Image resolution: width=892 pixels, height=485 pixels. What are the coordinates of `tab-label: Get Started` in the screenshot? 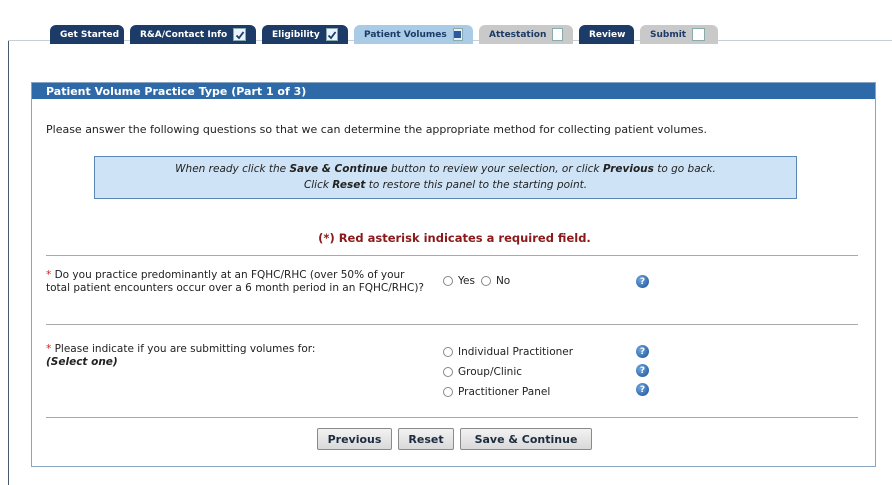 It's located at (90, 34).